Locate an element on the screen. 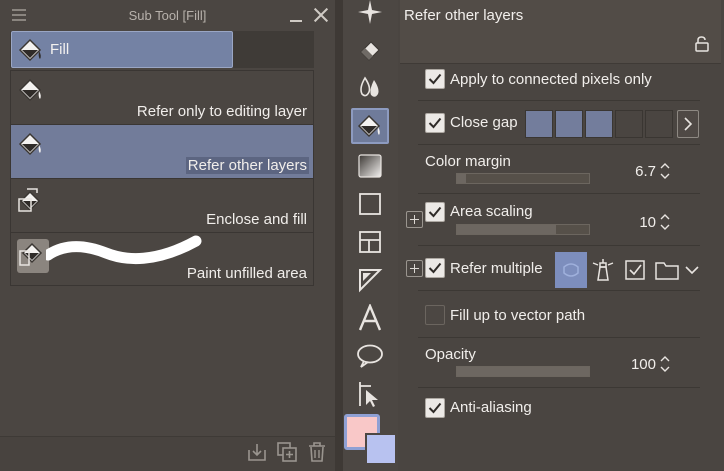 Image resolution: width=724 pixels, height=471 pixels. refer-multiple-options is located at coordinates (629, 270).